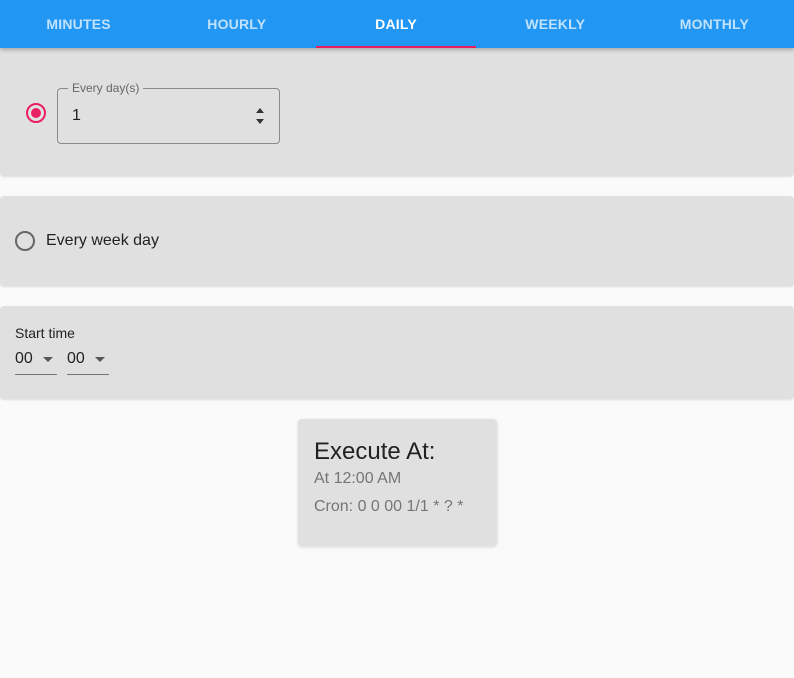 This screenshot has width=794, height=678. I want to click on every-week-day-label: Every week day, so click(102, 241).